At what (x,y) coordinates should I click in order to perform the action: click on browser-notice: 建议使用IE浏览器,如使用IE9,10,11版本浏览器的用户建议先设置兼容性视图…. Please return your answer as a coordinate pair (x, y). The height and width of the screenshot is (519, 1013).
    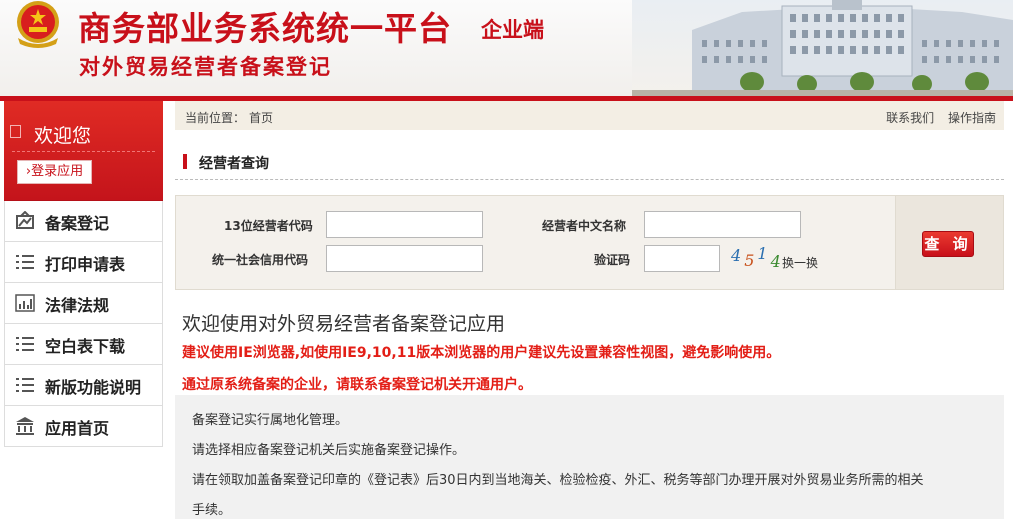
    Looking at the image, I should click on (481, 353).